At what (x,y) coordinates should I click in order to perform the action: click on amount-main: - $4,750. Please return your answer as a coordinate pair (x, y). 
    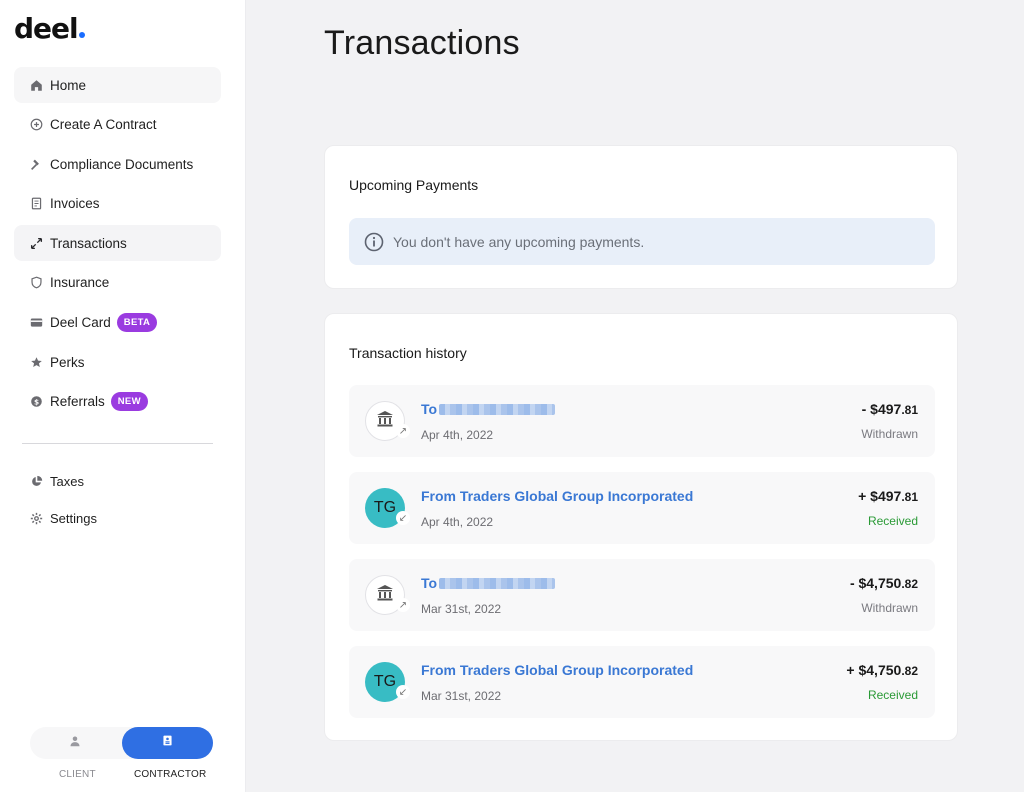
    Looking at the image, I should click on (875, 583).